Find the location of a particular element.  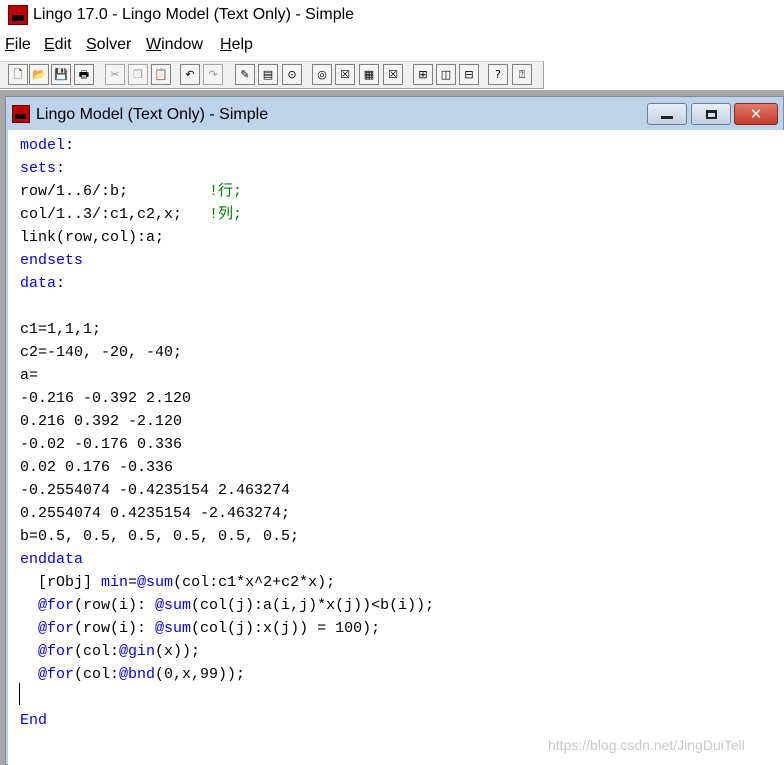

arrange-icon: ⊟ is located at coordinates (469, 74).